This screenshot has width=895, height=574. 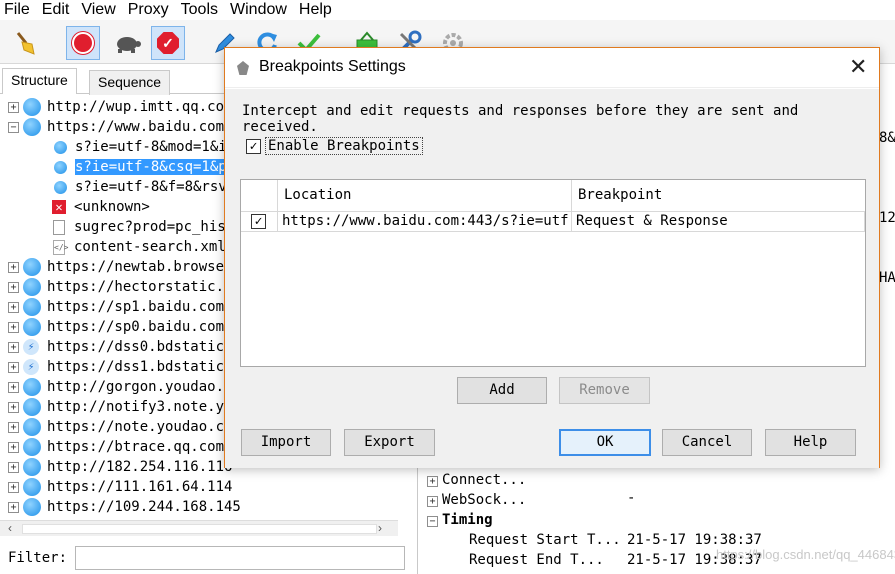 I want to click on help-button: Help, so click(x=810, y=442).